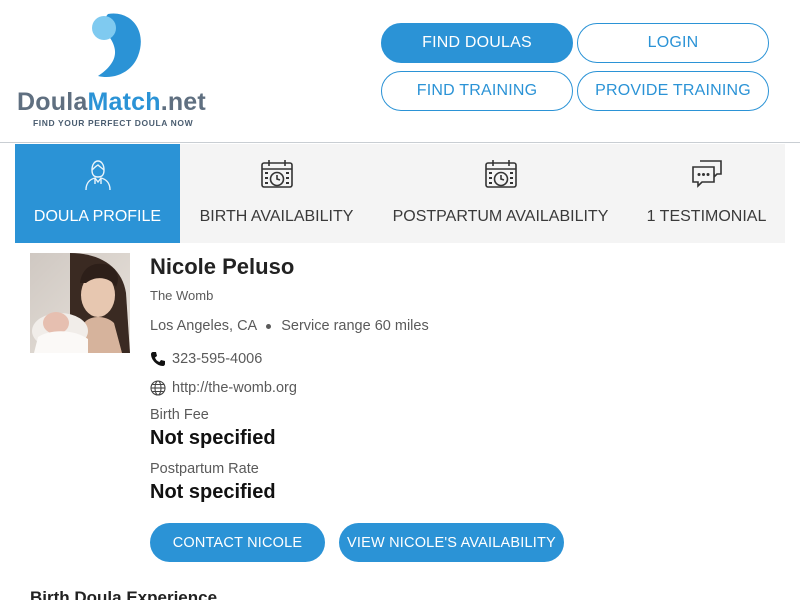 This screenshot has height=600, width=800. Describe the element at coordinates (113, 123) in the screenshot. I see `logo-tagline: FIND YOUR PERFECT DOULA NOW` at that location.